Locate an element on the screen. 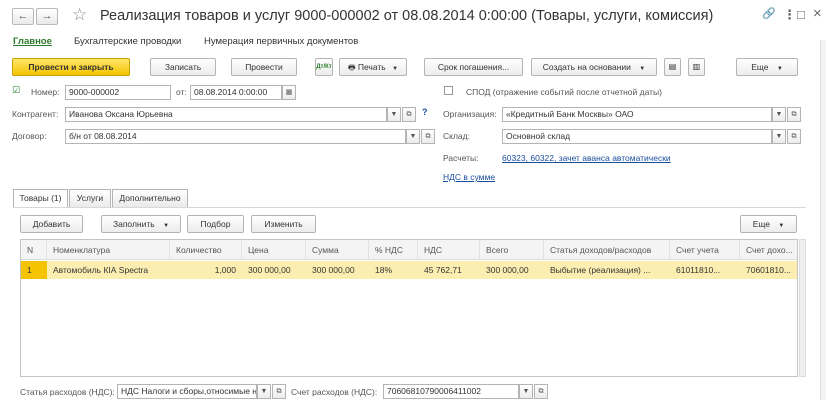 This screenshot has height=406, width=830. column-header: Счет учета is located at coordinates (705, 250).